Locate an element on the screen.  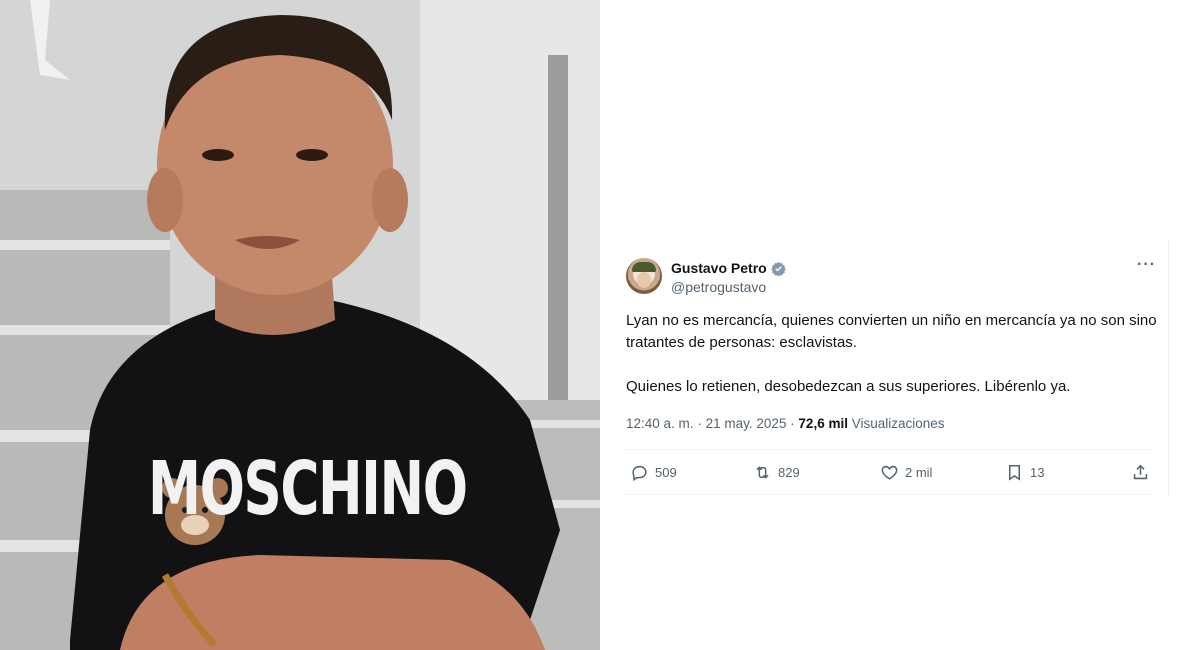
tweet-actions-bar: 509 829 2 mil 13 is located at coordinates (890, 472).